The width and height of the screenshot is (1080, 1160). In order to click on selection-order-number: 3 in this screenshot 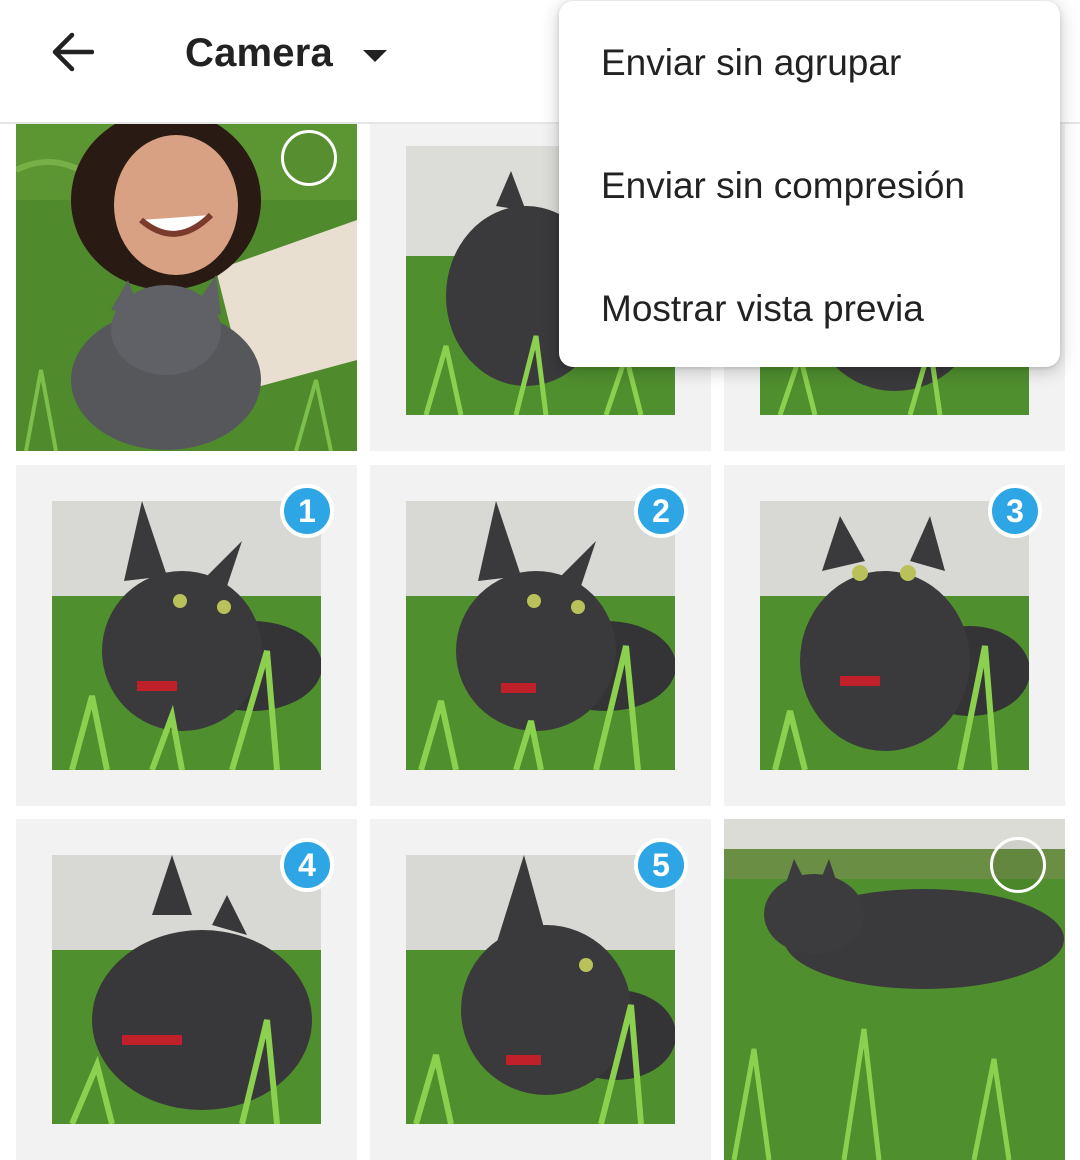, I will do `click(1015, 510)`.